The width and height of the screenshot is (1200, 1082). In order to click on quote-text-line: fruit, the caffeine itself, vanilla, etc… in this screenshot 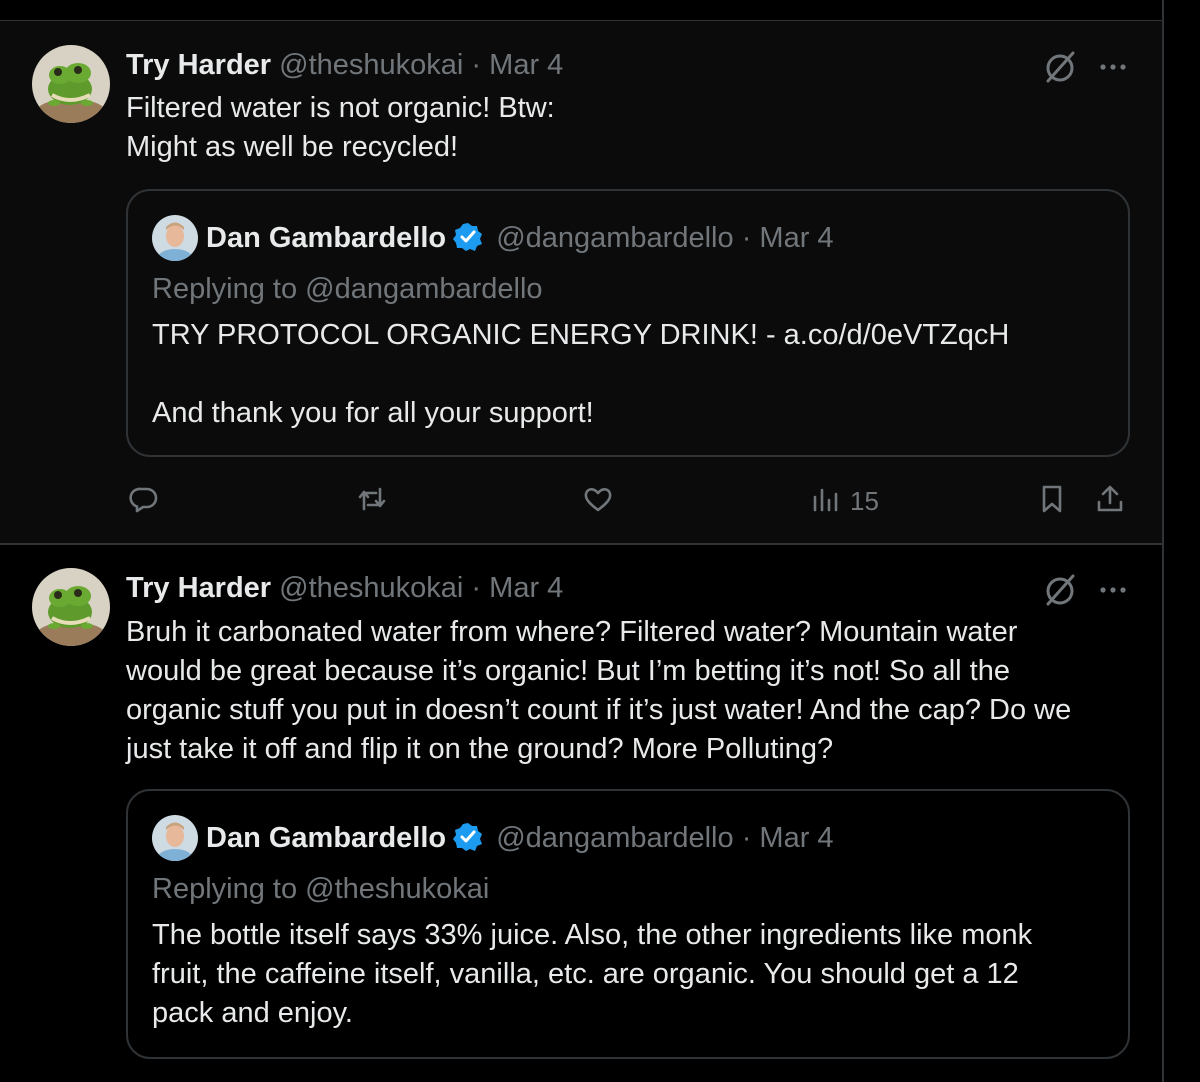, I will do `click(585, 974)`.